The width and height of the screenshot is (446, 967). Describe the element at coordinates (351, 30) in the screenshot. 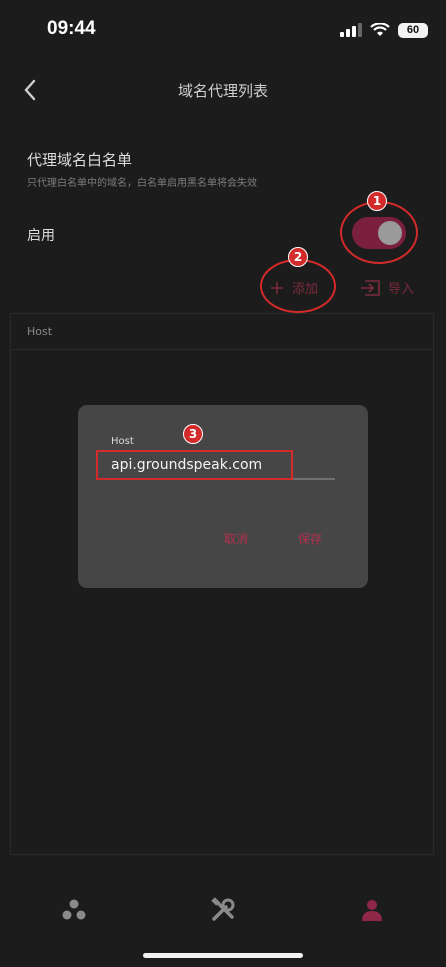

I see `cellular-signal-icon` at that location.